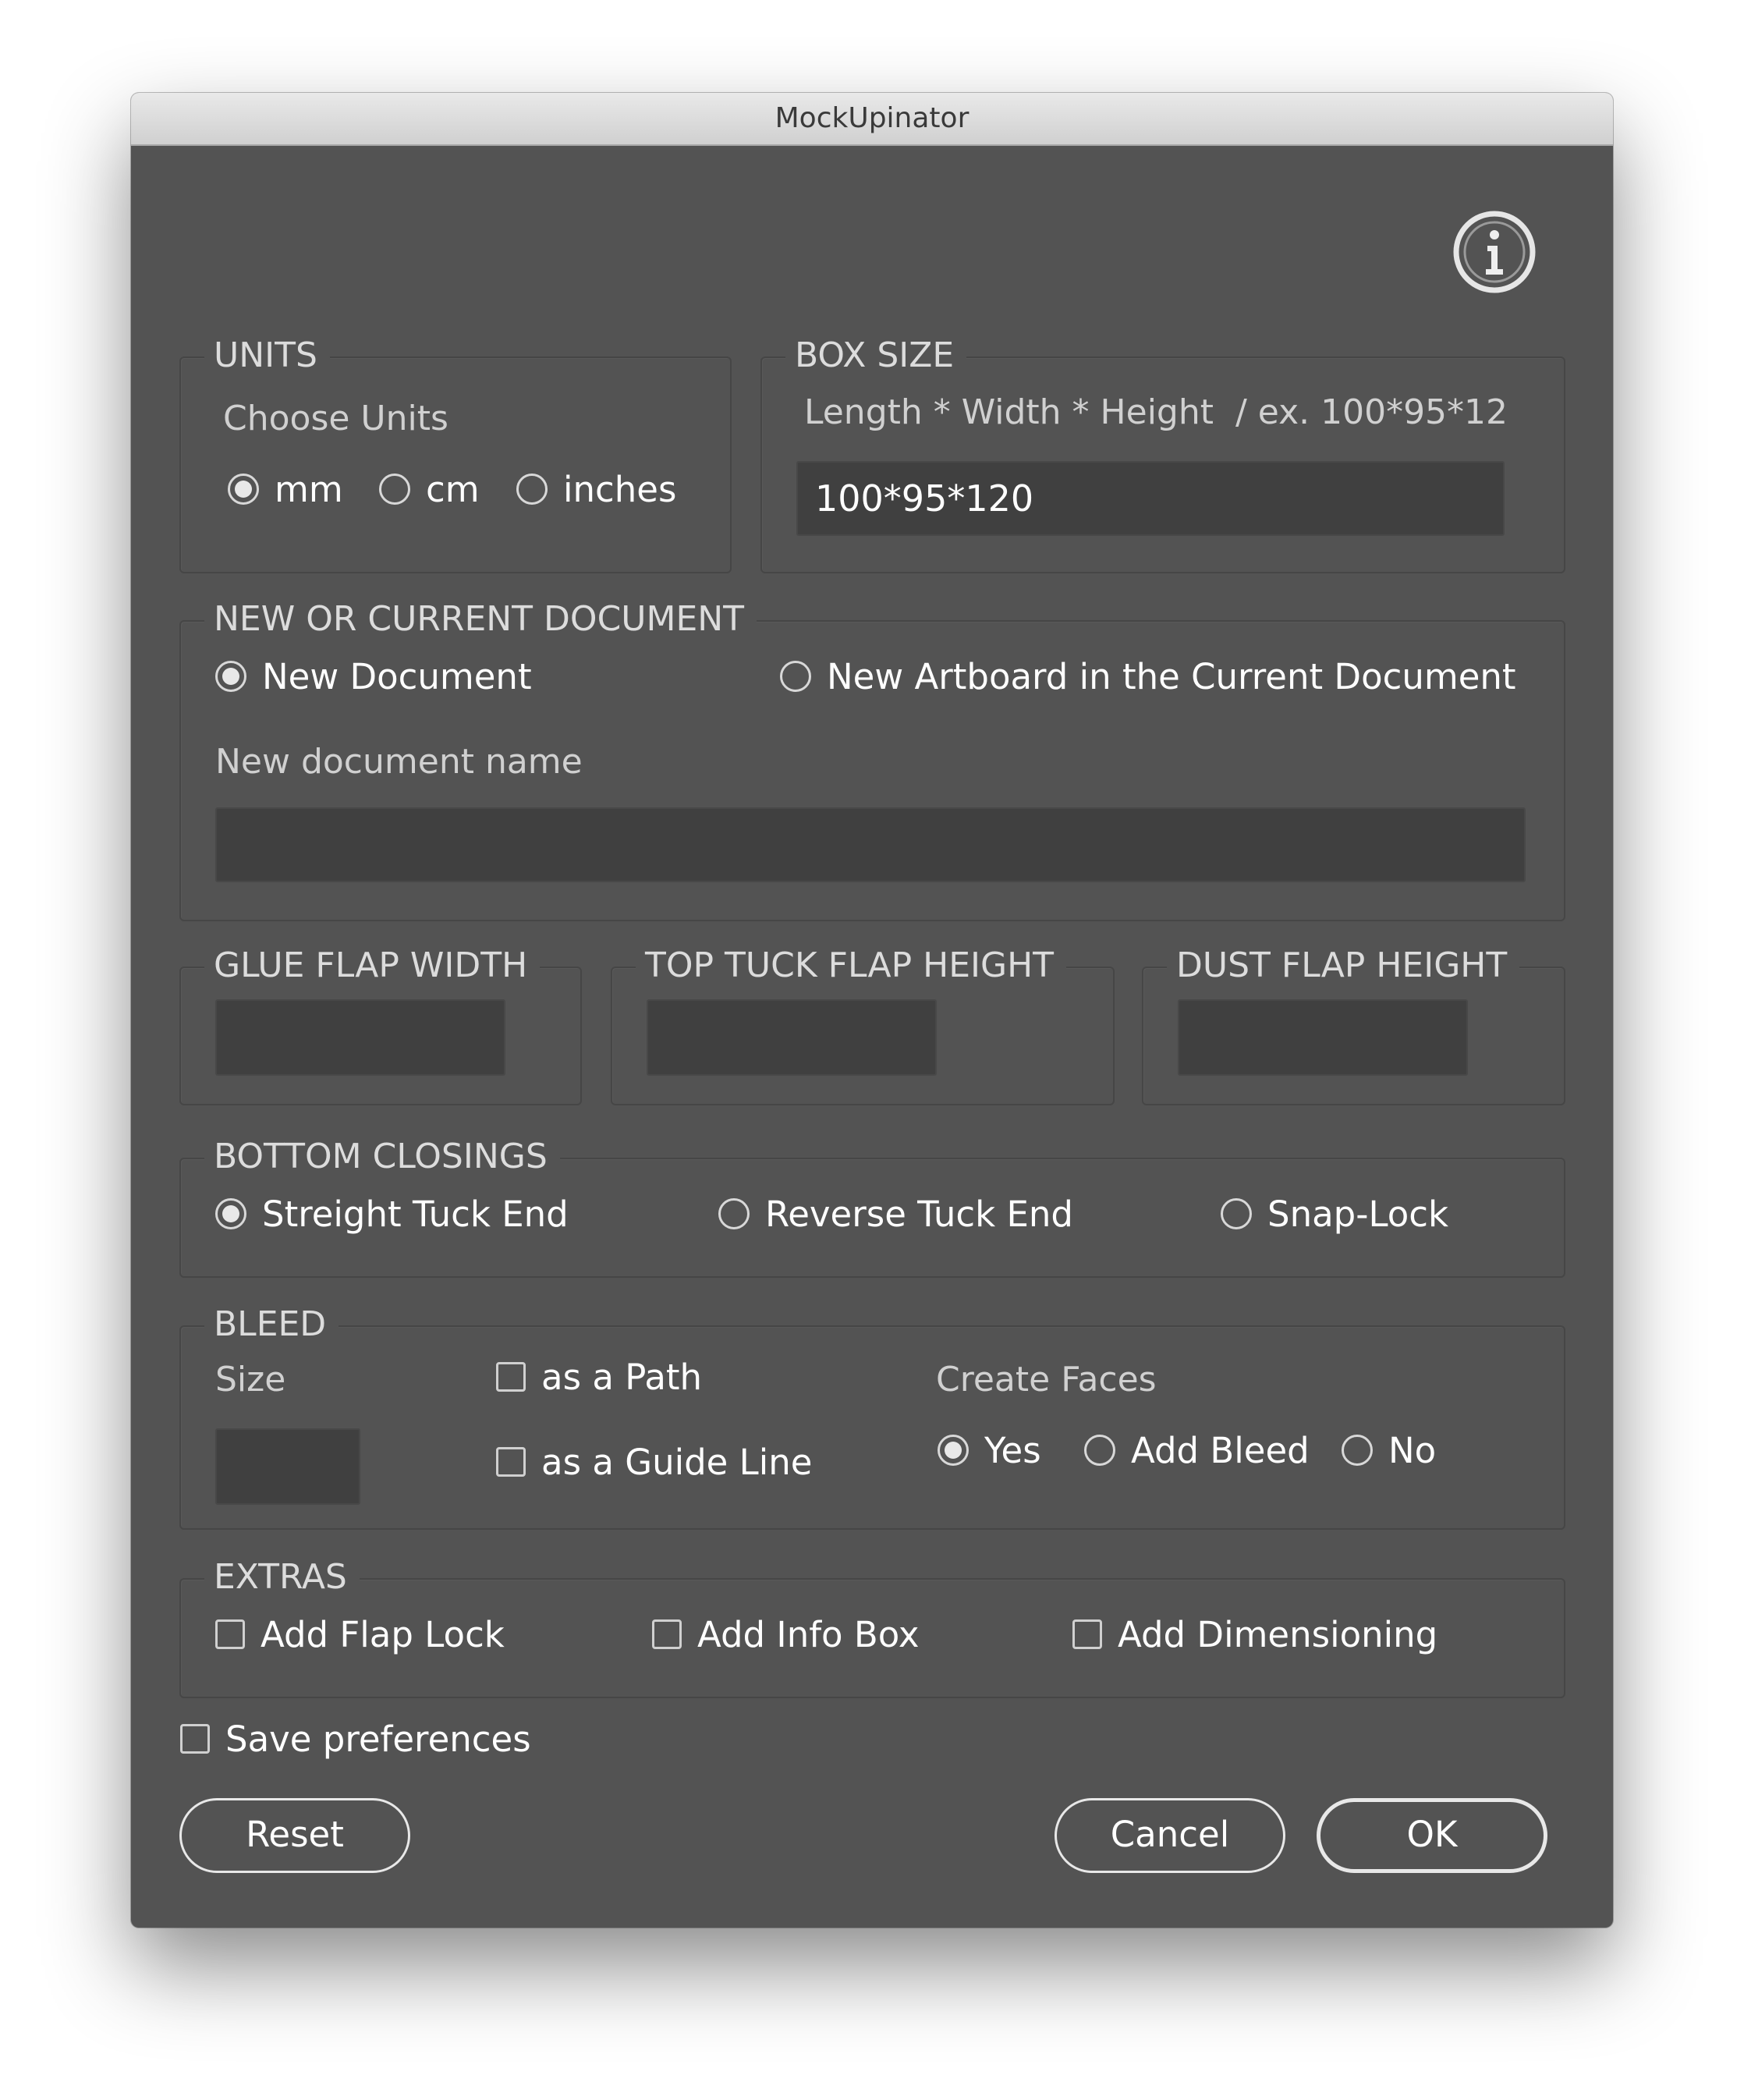  What do you see at coordinates (360, 1037) in the screenshot?
I see `glue-flap-input` at bounding box center [360, 1037].